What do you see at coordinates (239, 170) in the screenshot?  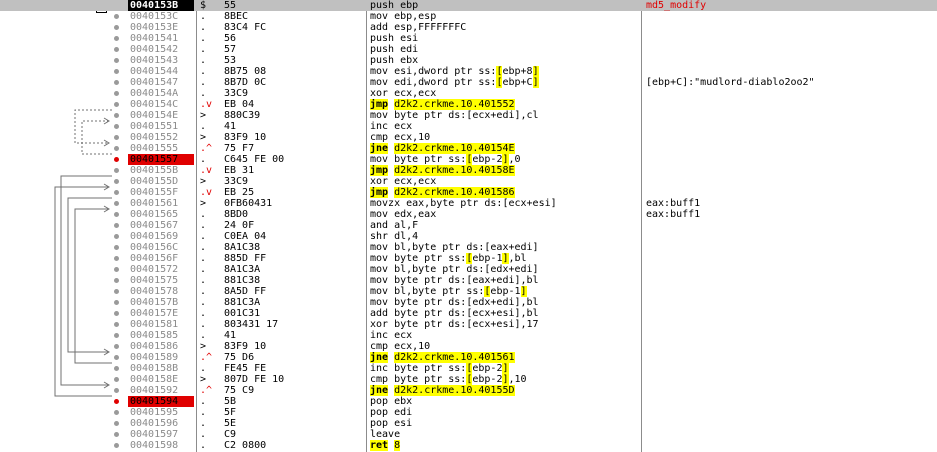 I see `instruction-bytes: EB 31` at bounding box center [239, 170].